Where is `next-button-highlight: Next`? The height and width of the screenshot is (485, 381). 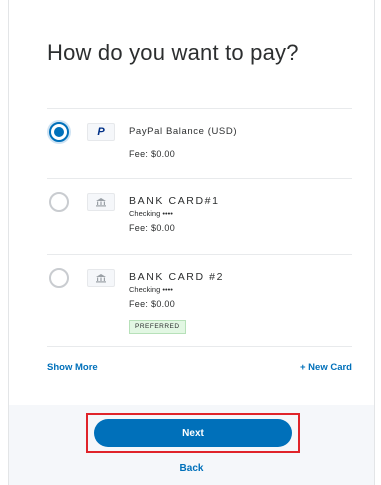
next-button-highlight: Next is located at coordinates (193, 433).